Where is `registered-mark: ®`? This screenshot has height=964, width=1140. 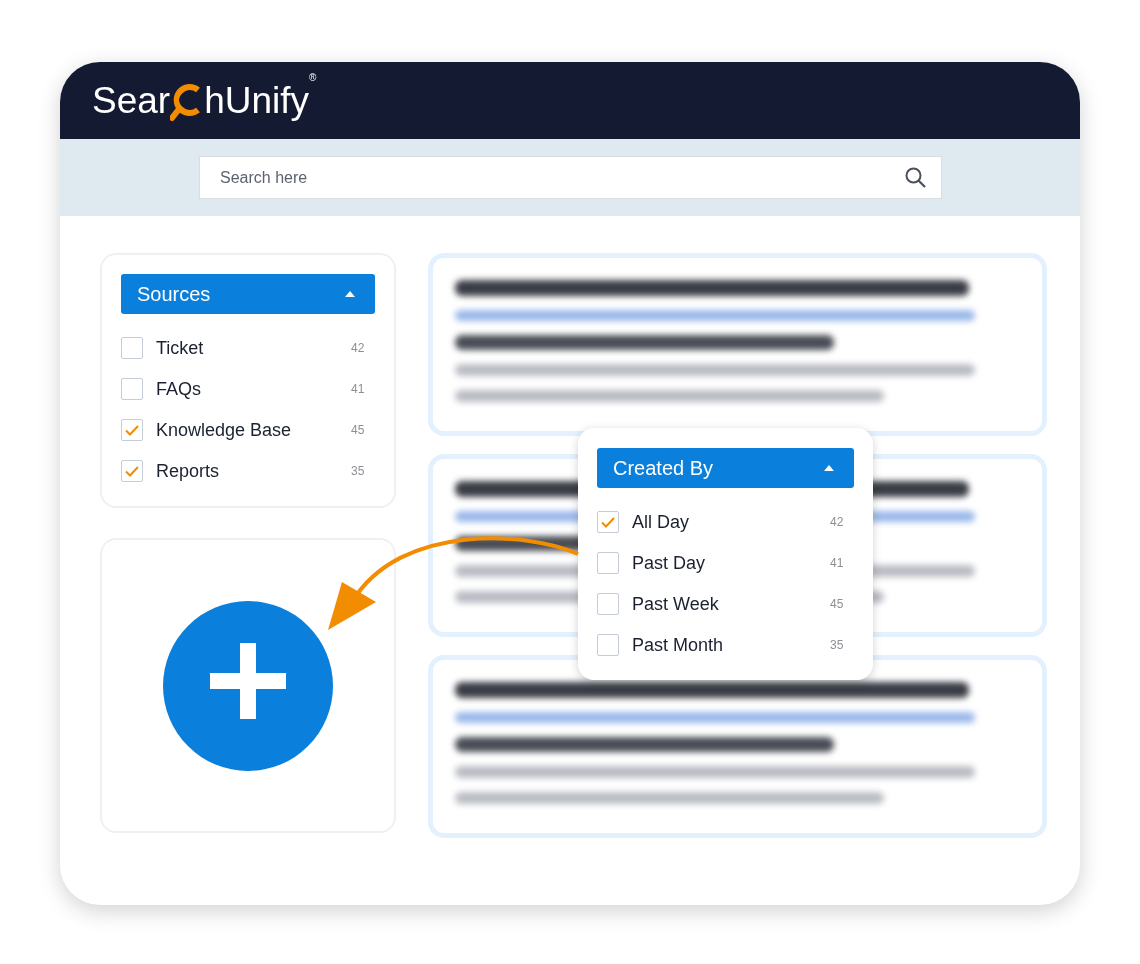 registered-mark: ® is located at coordinates (313, 77).